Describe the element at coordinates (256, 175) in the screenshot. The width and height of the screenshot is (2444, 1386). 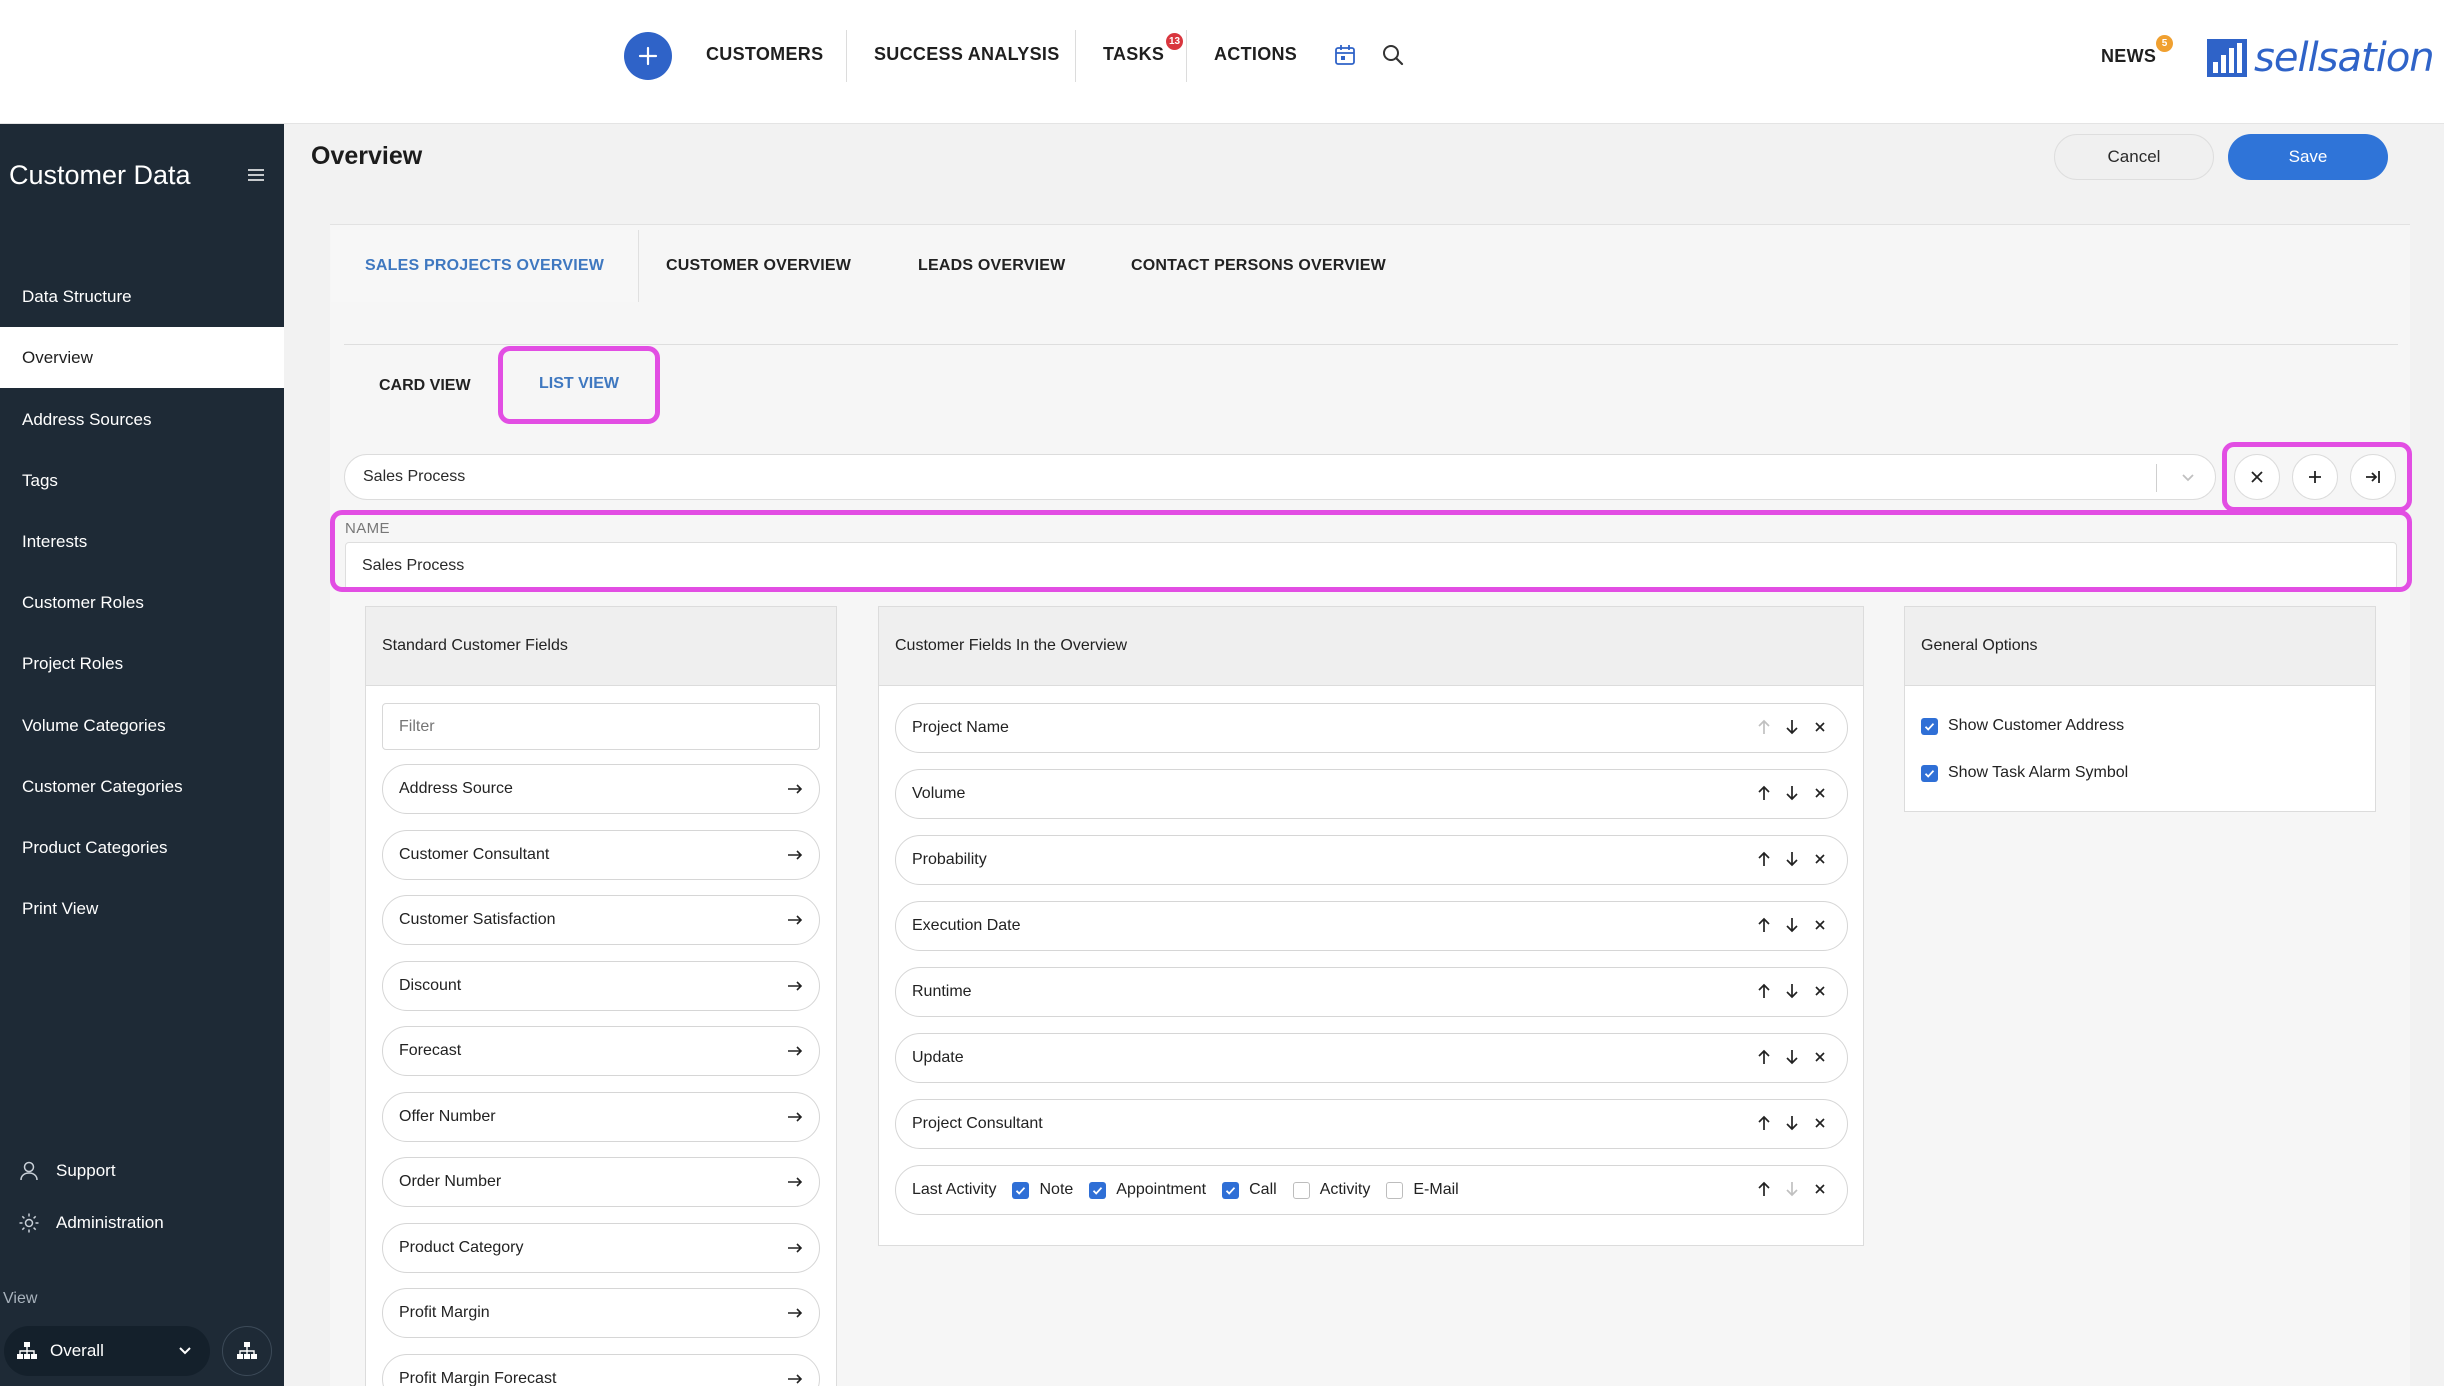
I see `hamburger-menu-icon` at that location.